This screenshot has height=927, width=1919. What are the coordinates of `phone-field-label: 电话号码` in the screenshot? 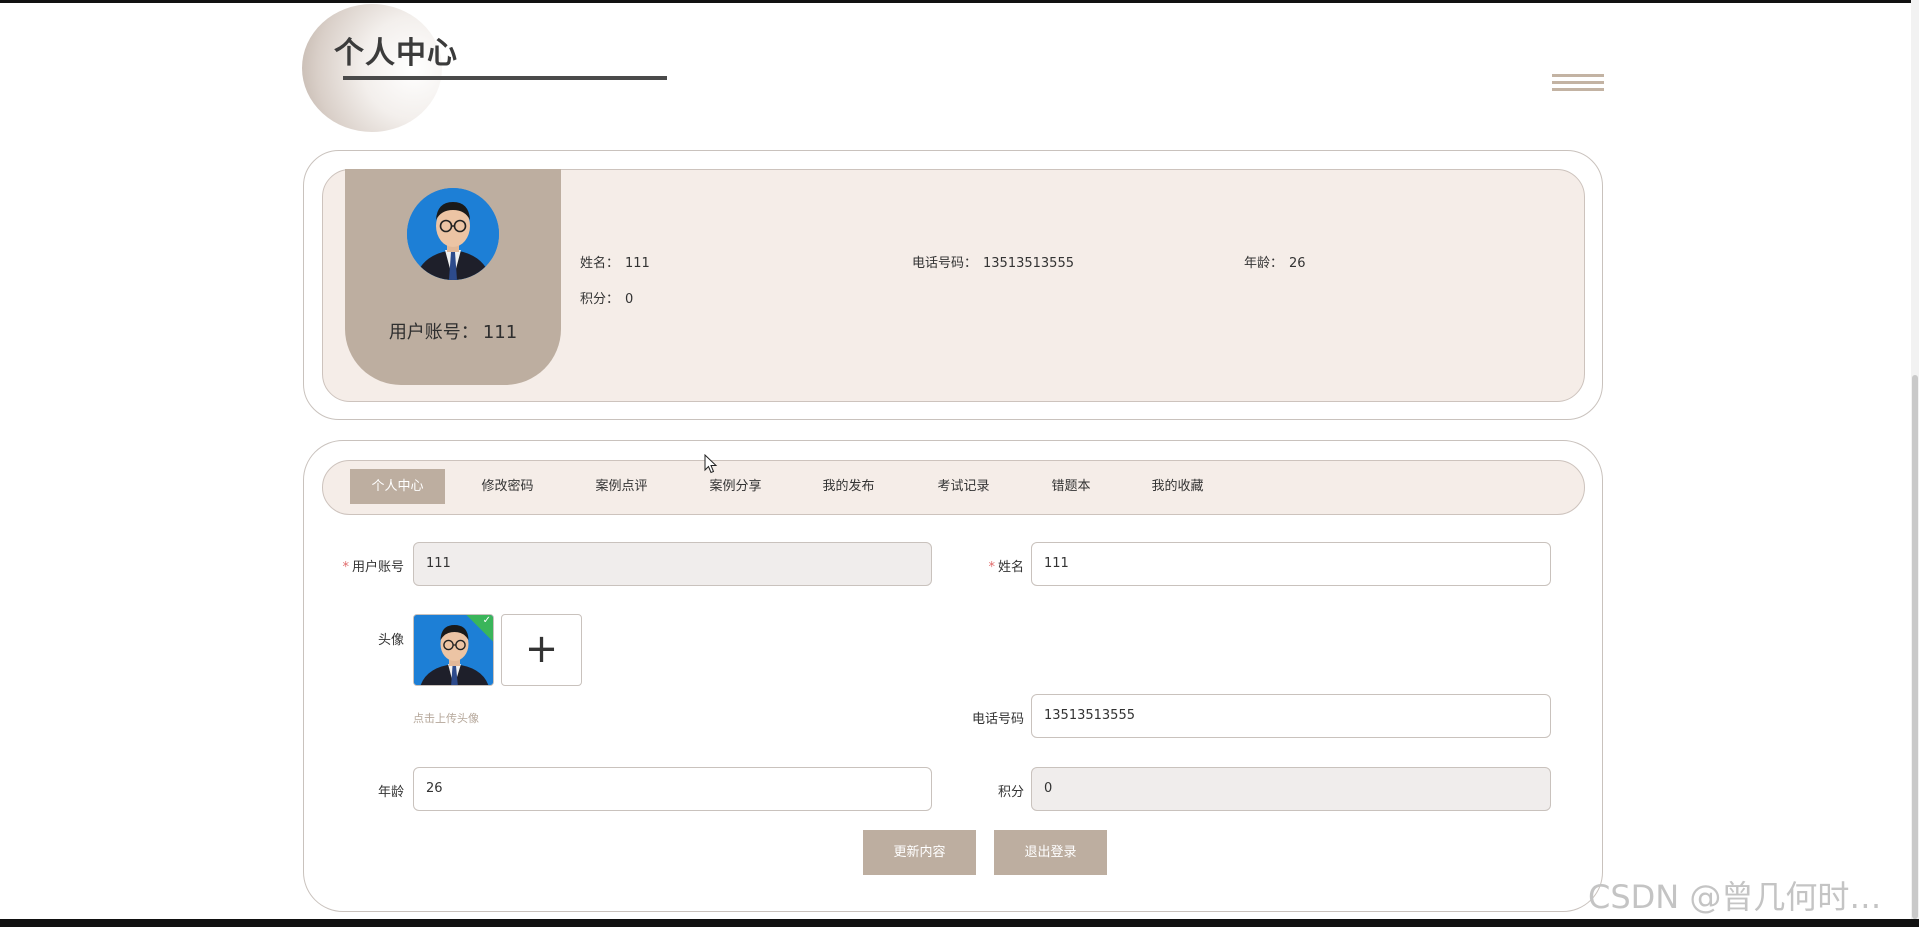 It's located at (997, 719).